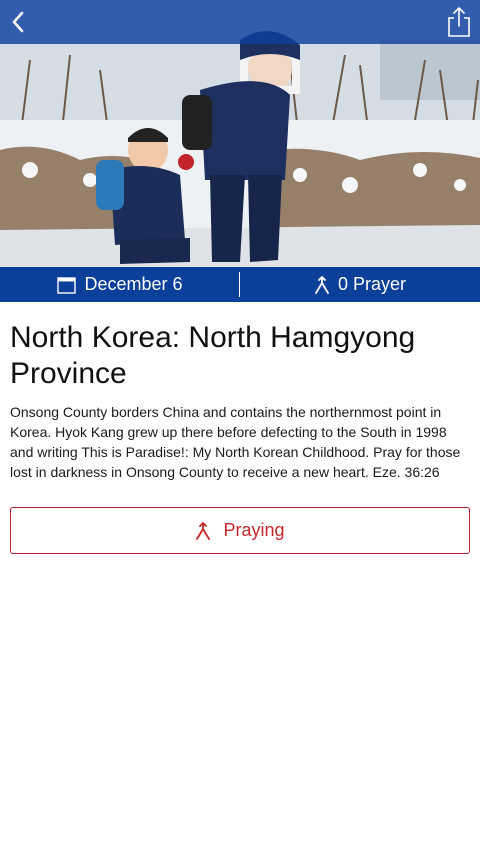 This screenshot has height=854, width=480. I want to click on chevron-left-icon, so click(18, 22).